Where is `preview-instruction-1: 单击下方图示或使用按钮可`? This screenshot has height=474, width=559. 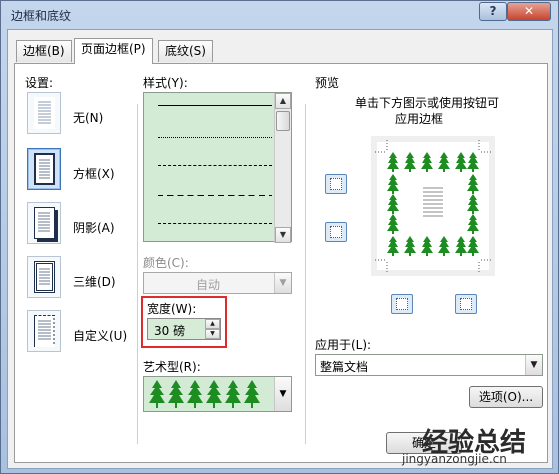
preview-instruction-1: 单击下方图示或使用按钮可 is located at coordinates (427, 103).